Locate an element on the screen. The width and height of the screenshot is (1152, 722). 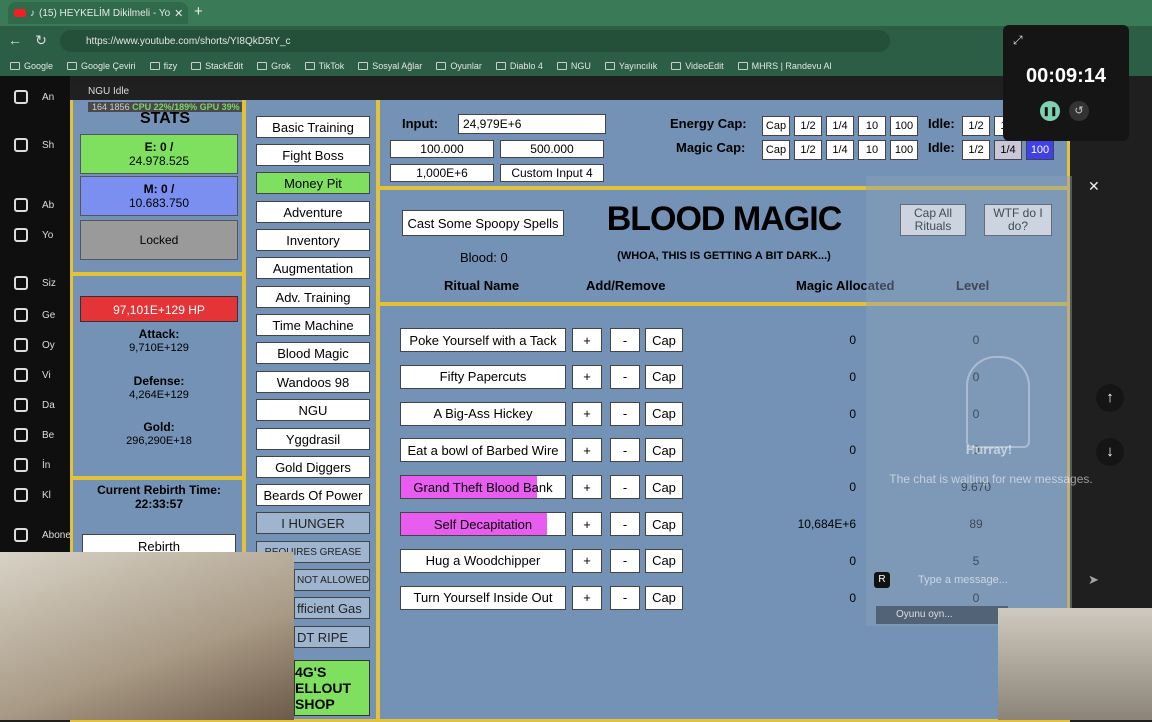
reload-icon: ↻ is located at coordinates (41, 40).